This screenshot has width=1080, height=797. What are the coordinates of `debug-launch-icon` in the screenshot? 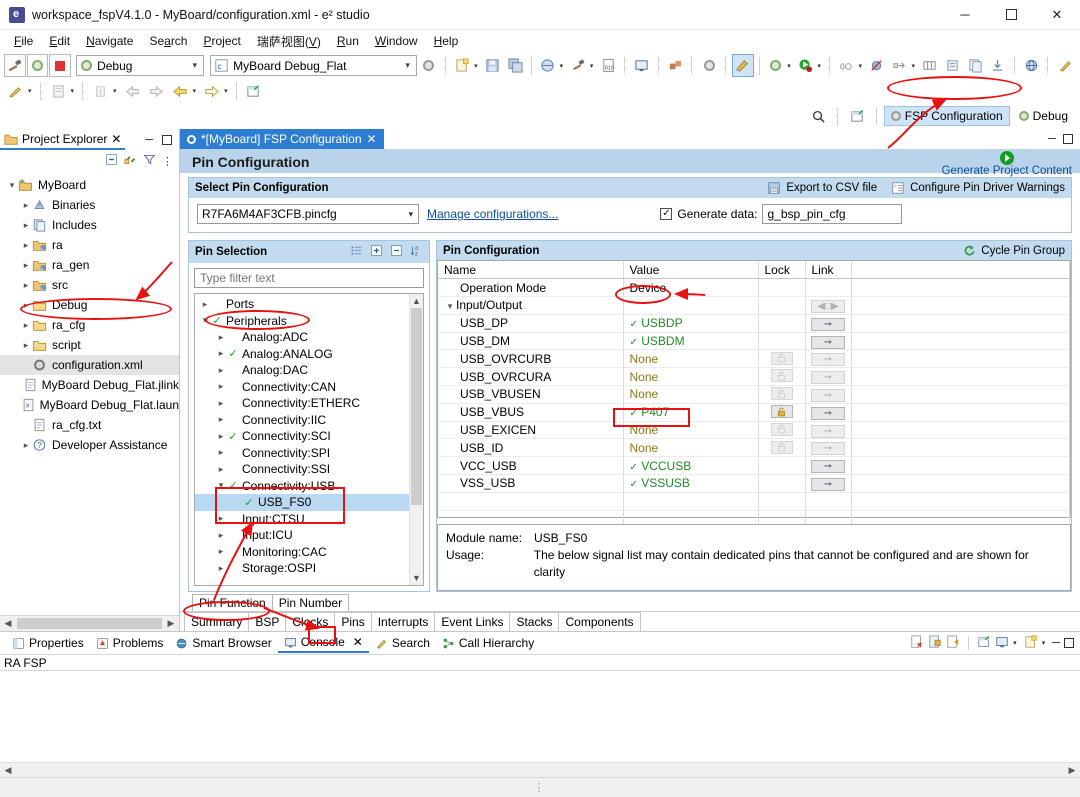 It's located at (776, 65).